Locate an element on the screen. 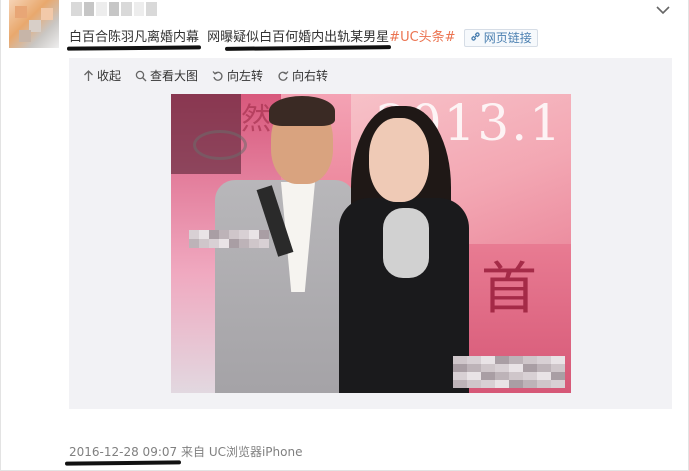 This screenshot has width=689, height=471. magnifier-icon is located at coordinates (141, 76).